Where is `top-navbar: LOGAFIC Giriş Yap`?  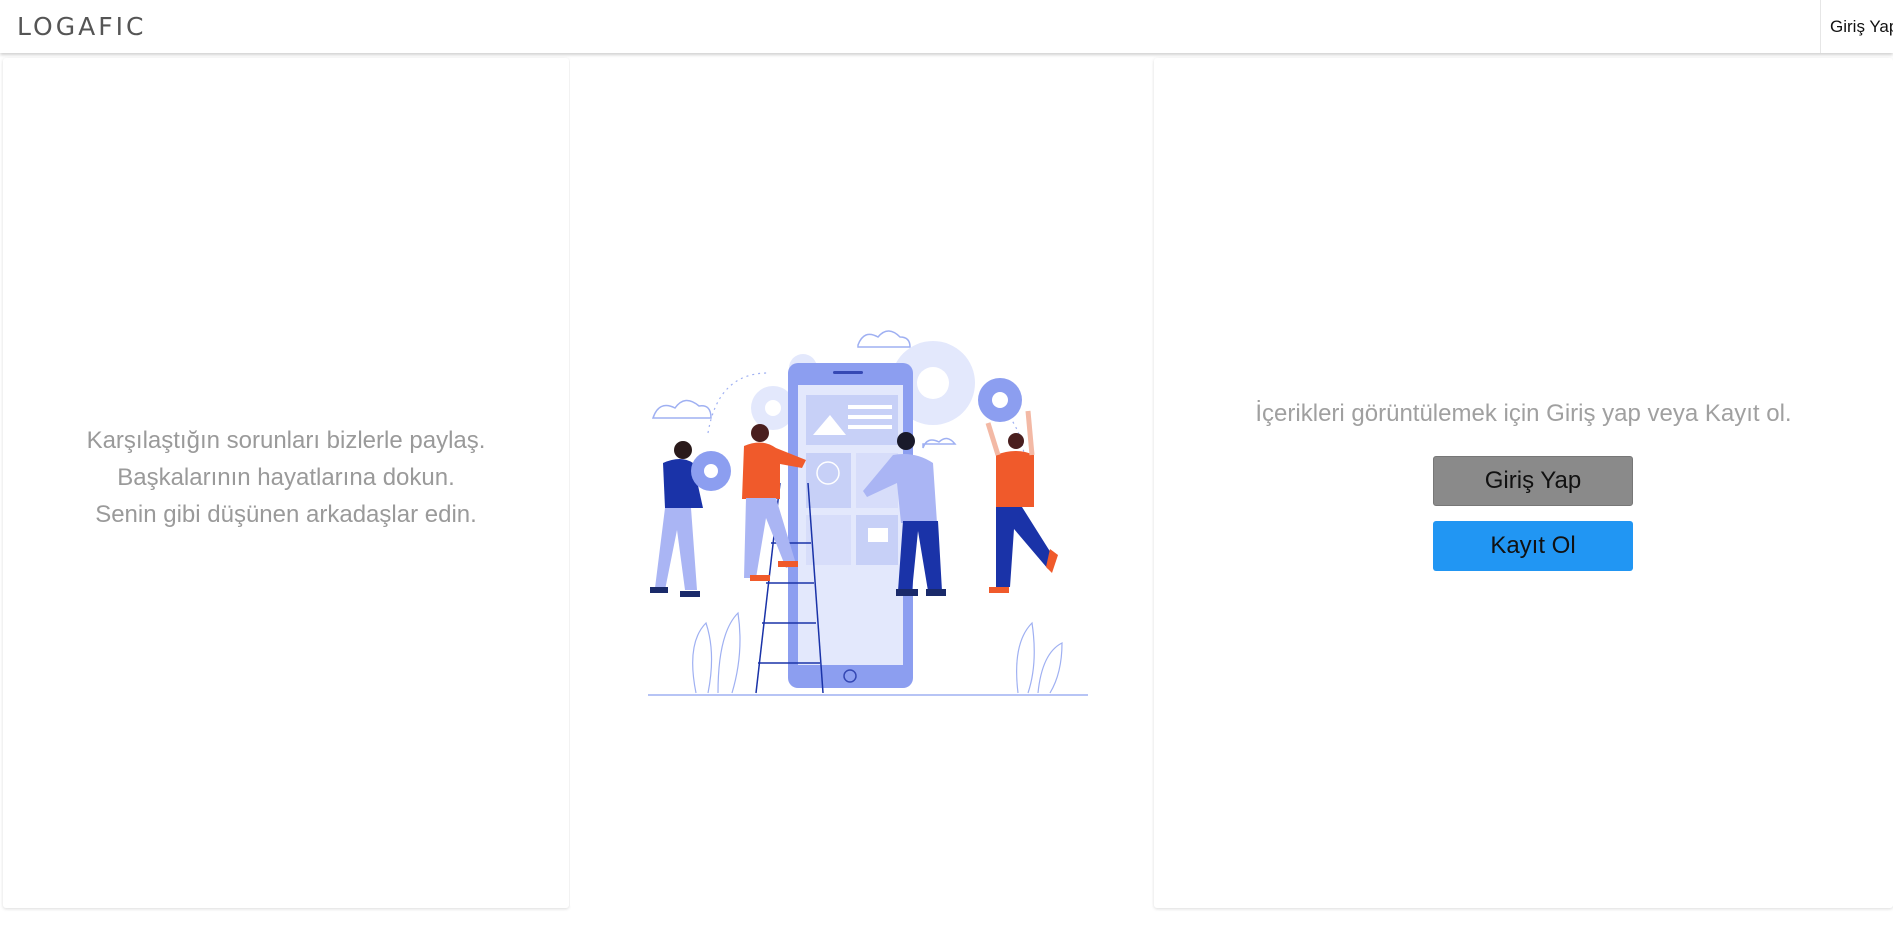
top-navbar: LOGAFIC Giriş Yap is located at coordinates (946, 26).